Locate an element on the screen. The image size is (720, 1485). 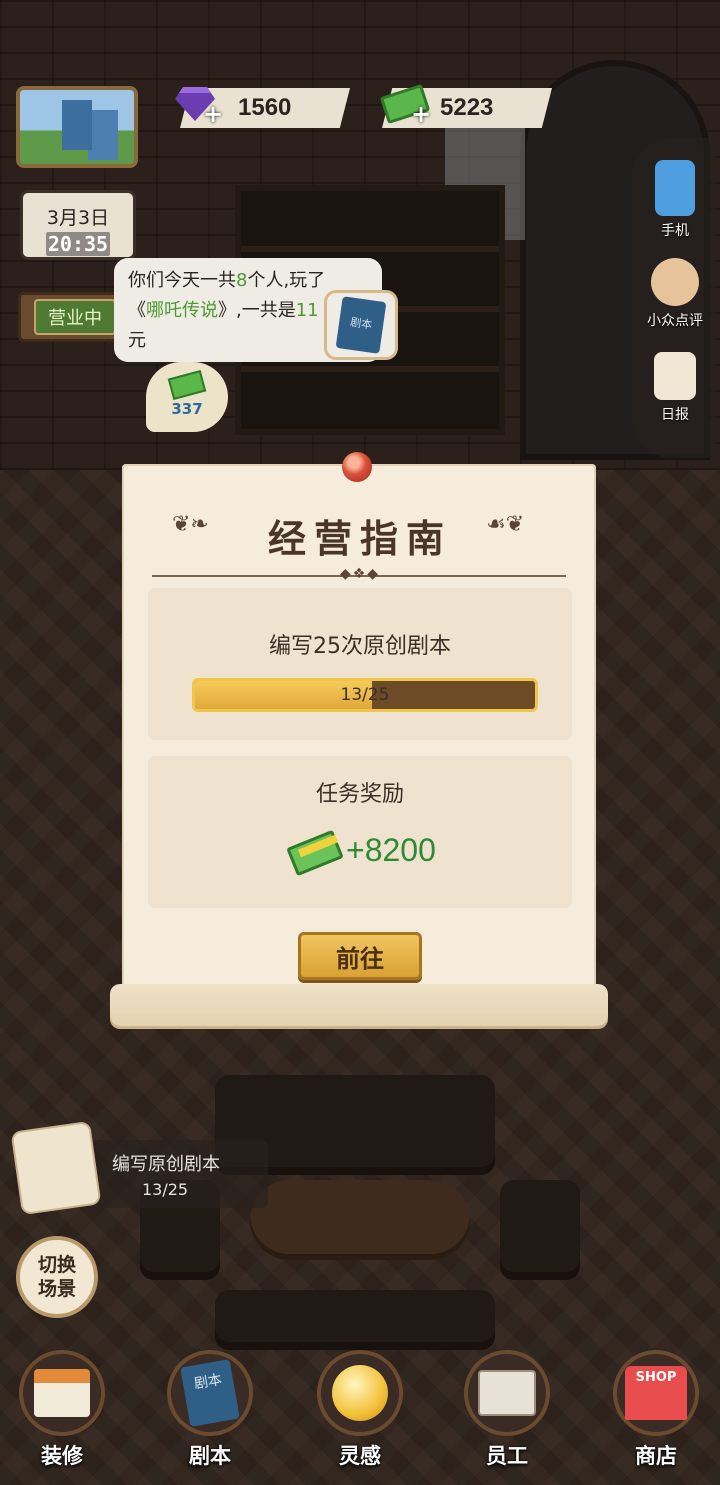
nav-staff: 员工 is located at coordinates (507, 1412).